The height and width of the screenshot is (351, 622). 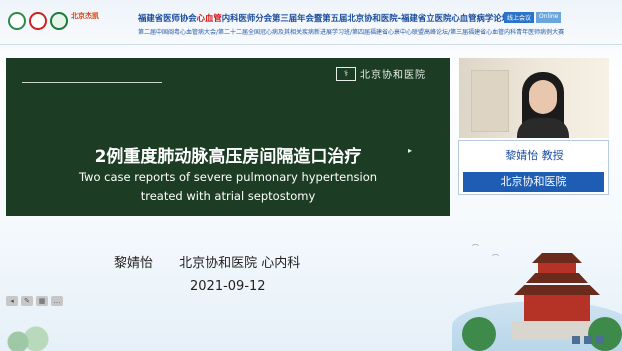 I want to click on video-door, so click(x=490, y=101).